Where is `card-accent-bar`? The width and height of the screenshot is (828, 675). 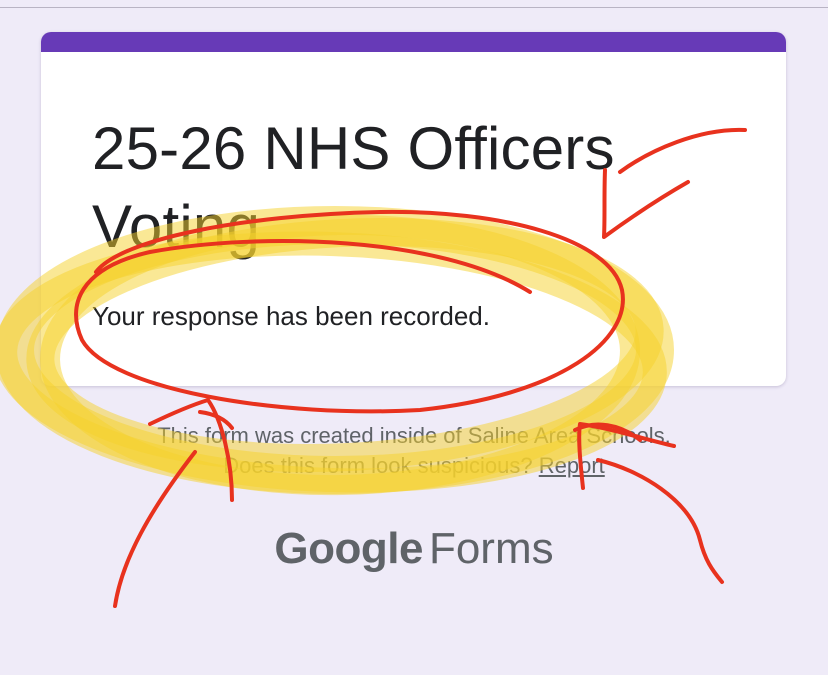
card-accent-bar is located at coordinates (413, 42).